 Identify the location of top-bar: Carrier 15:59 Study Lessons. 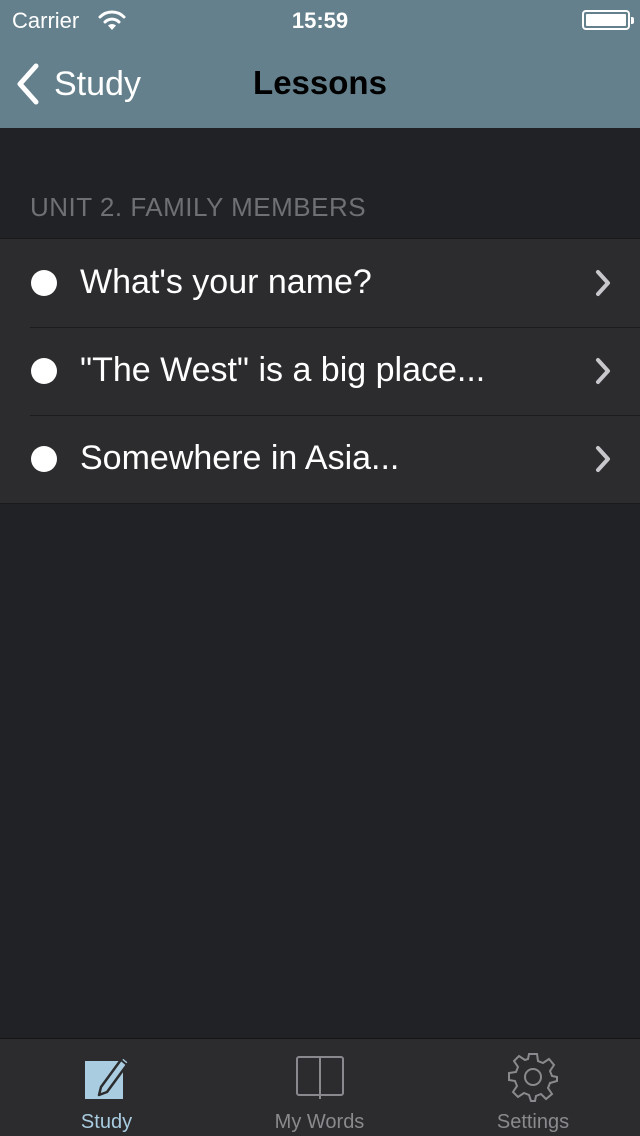
(320, 64).